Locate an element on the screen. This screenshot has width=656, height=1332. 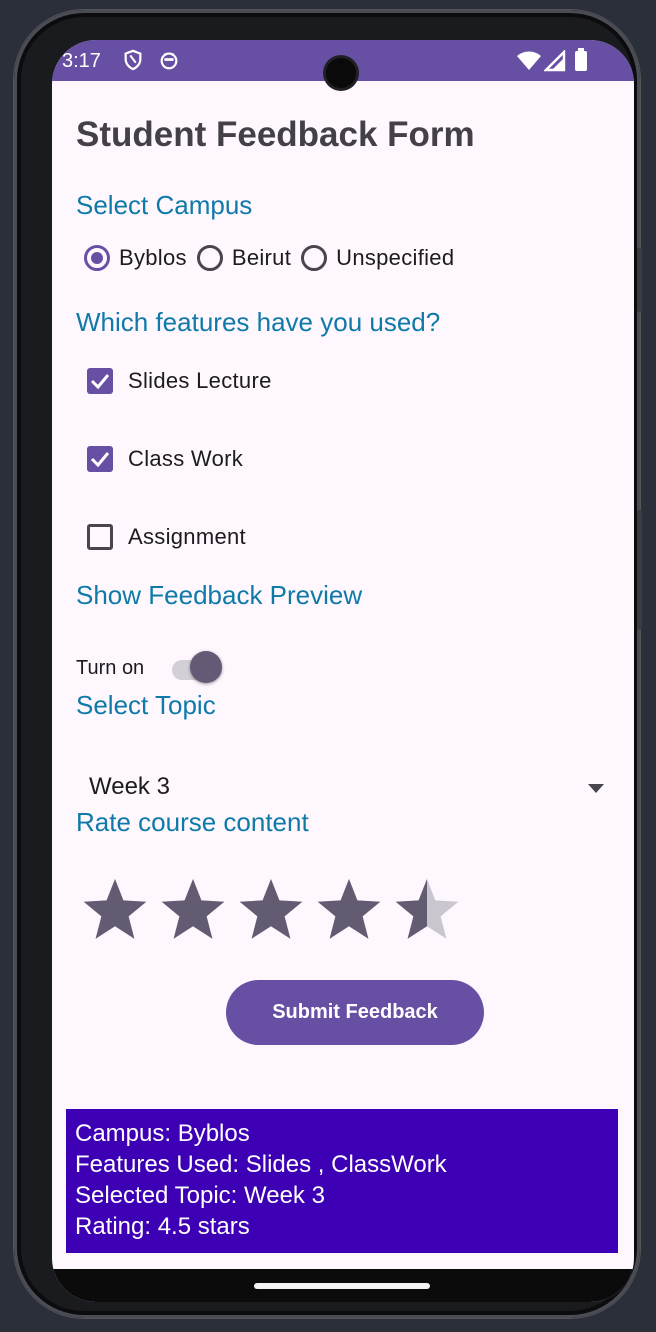
radio-label: Byblos is located at coordinates (153, 257).